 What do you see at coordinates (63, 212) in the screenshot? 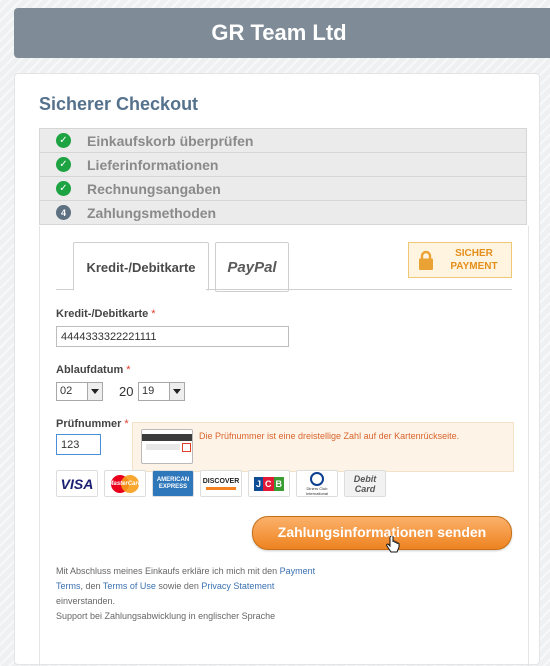
I see `step-number-badge: 4` at bounding box center [63, 212].